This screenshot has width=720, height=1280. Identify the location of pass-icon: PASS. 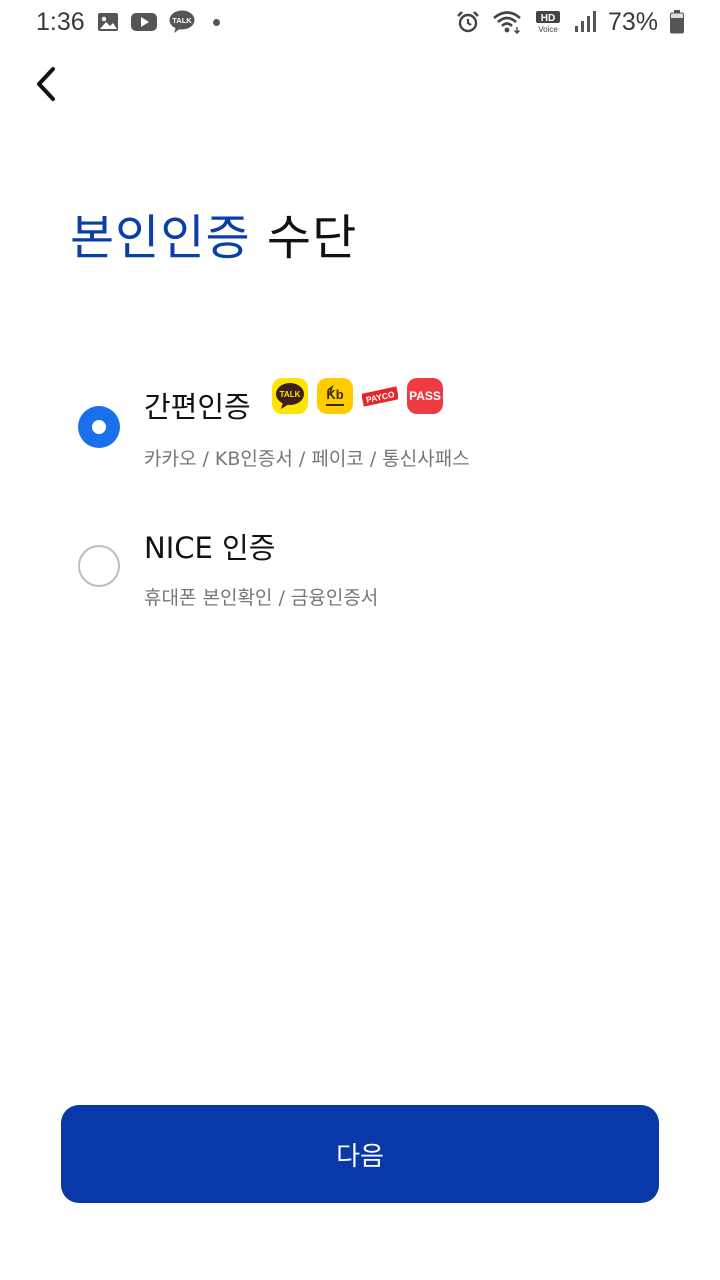
(425, 396).